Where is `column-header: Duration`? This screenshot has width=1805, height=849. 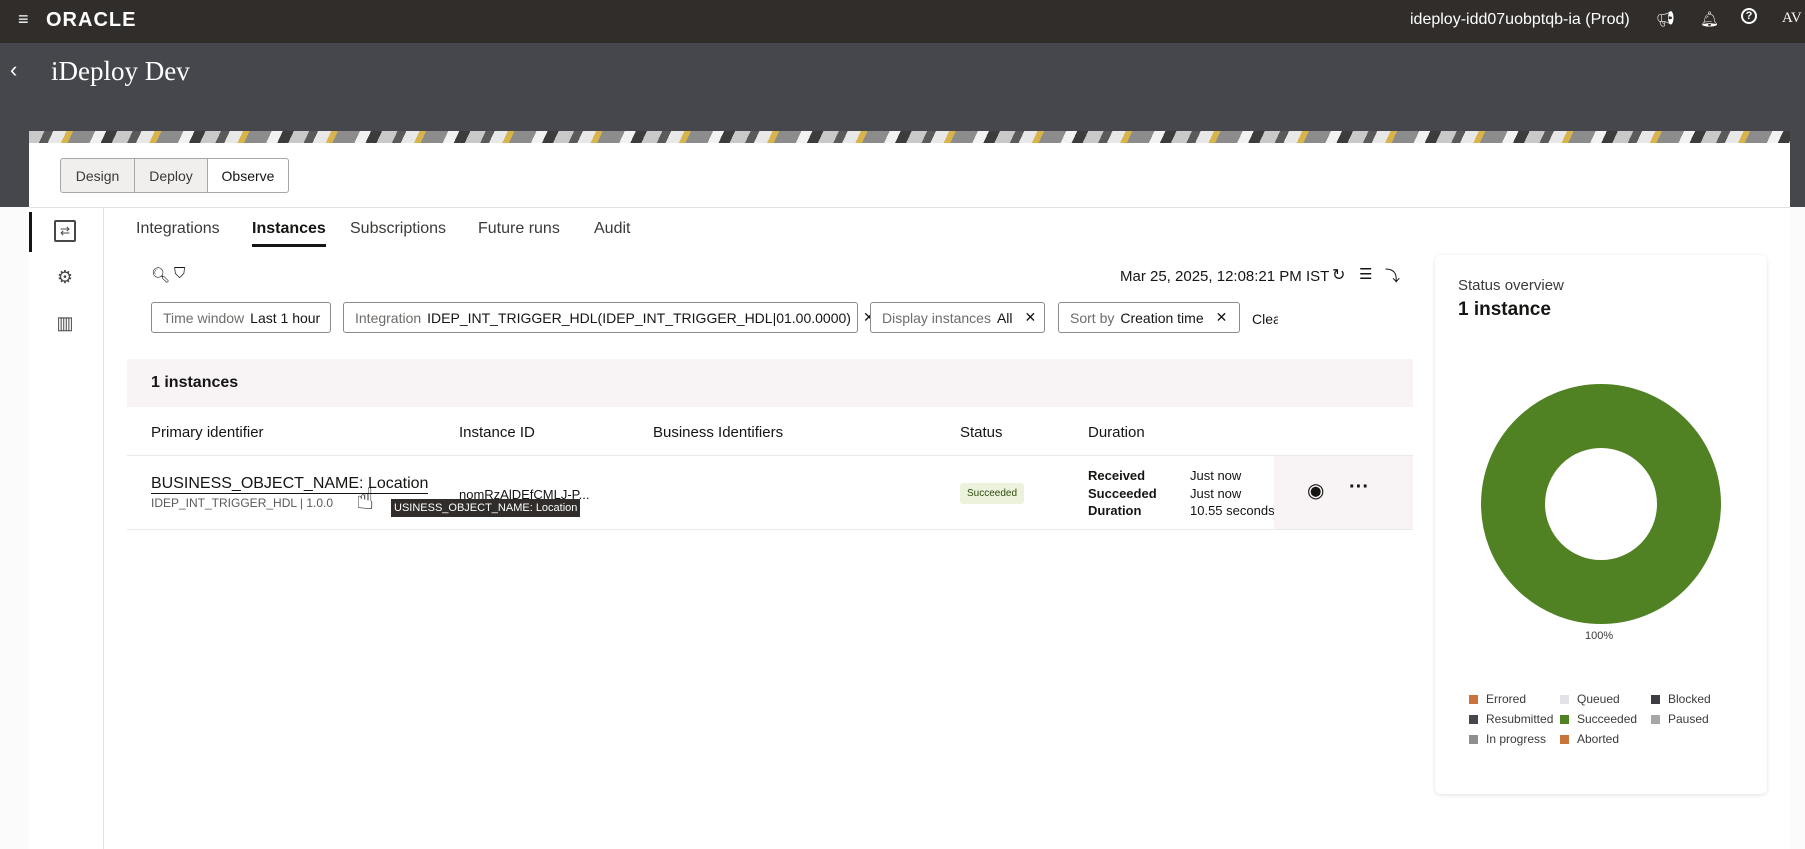
column-header: Duration is located at coordinates (1116, 432).